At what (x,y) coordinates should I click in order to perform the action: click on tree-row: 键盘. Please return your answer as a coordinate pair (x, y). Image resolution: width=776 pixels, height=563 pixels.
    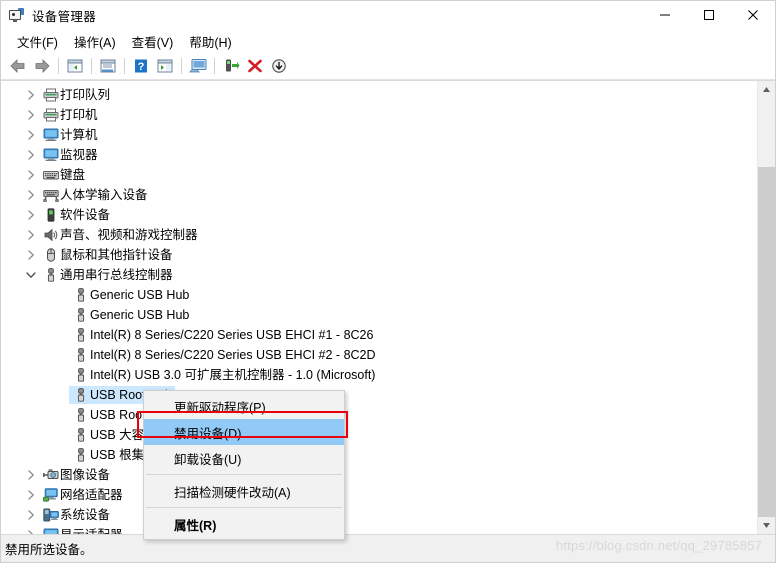
    Looking at the image, I should click on (379, 175).